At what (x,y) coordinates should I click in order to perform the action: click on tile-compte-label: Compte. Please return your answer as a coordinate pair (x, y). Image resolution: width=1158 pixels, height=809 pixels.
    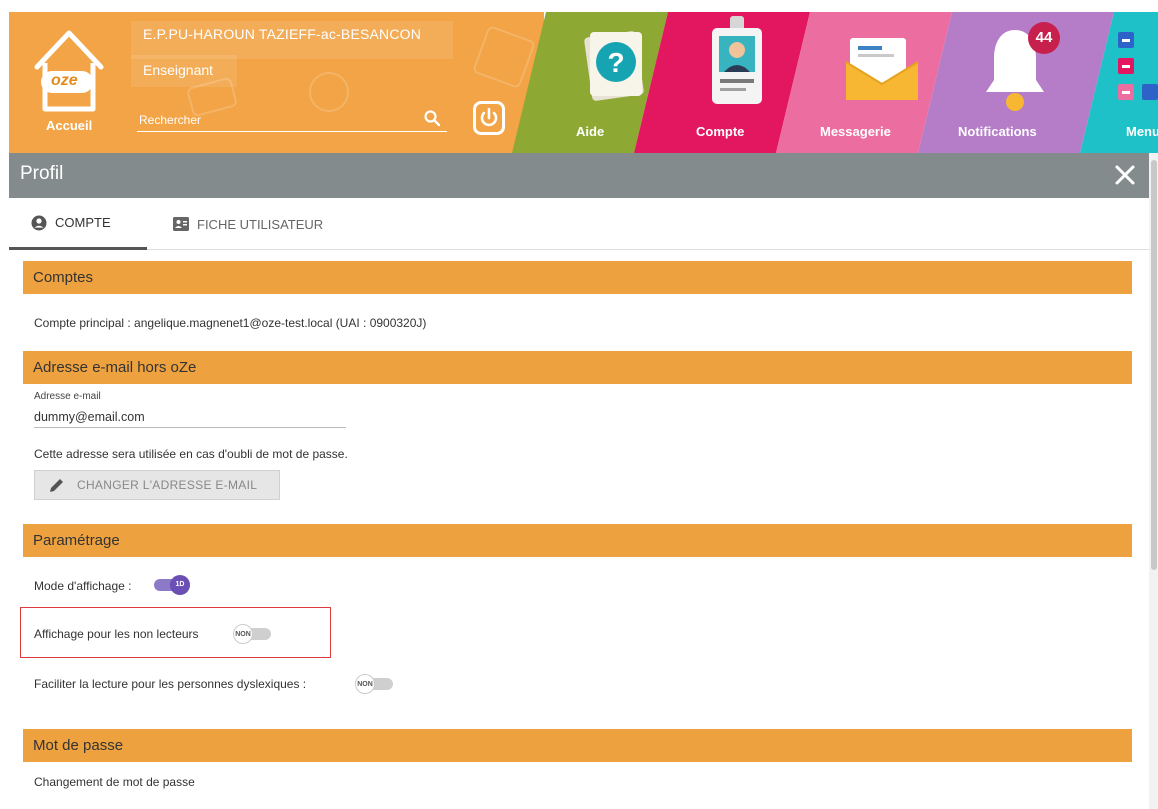
    Looking at the image, I should click on (720, 131).